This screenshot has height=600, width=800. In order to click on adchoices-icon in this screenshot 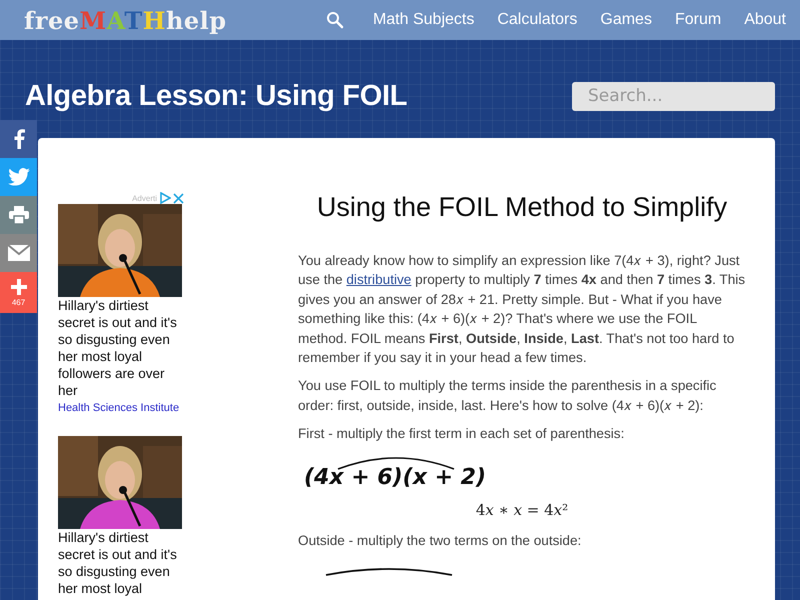, I will do `click(165, 198)`.